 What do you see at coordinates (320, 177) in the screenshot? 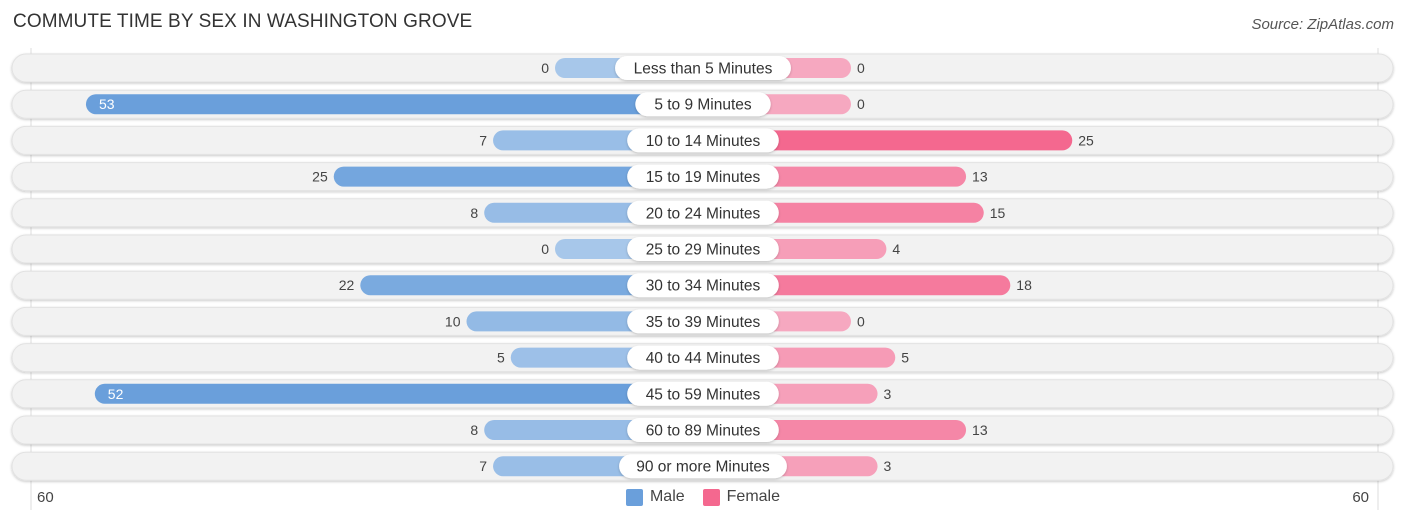
I see `male-value-label: 25` at bounding box center [320, 177].